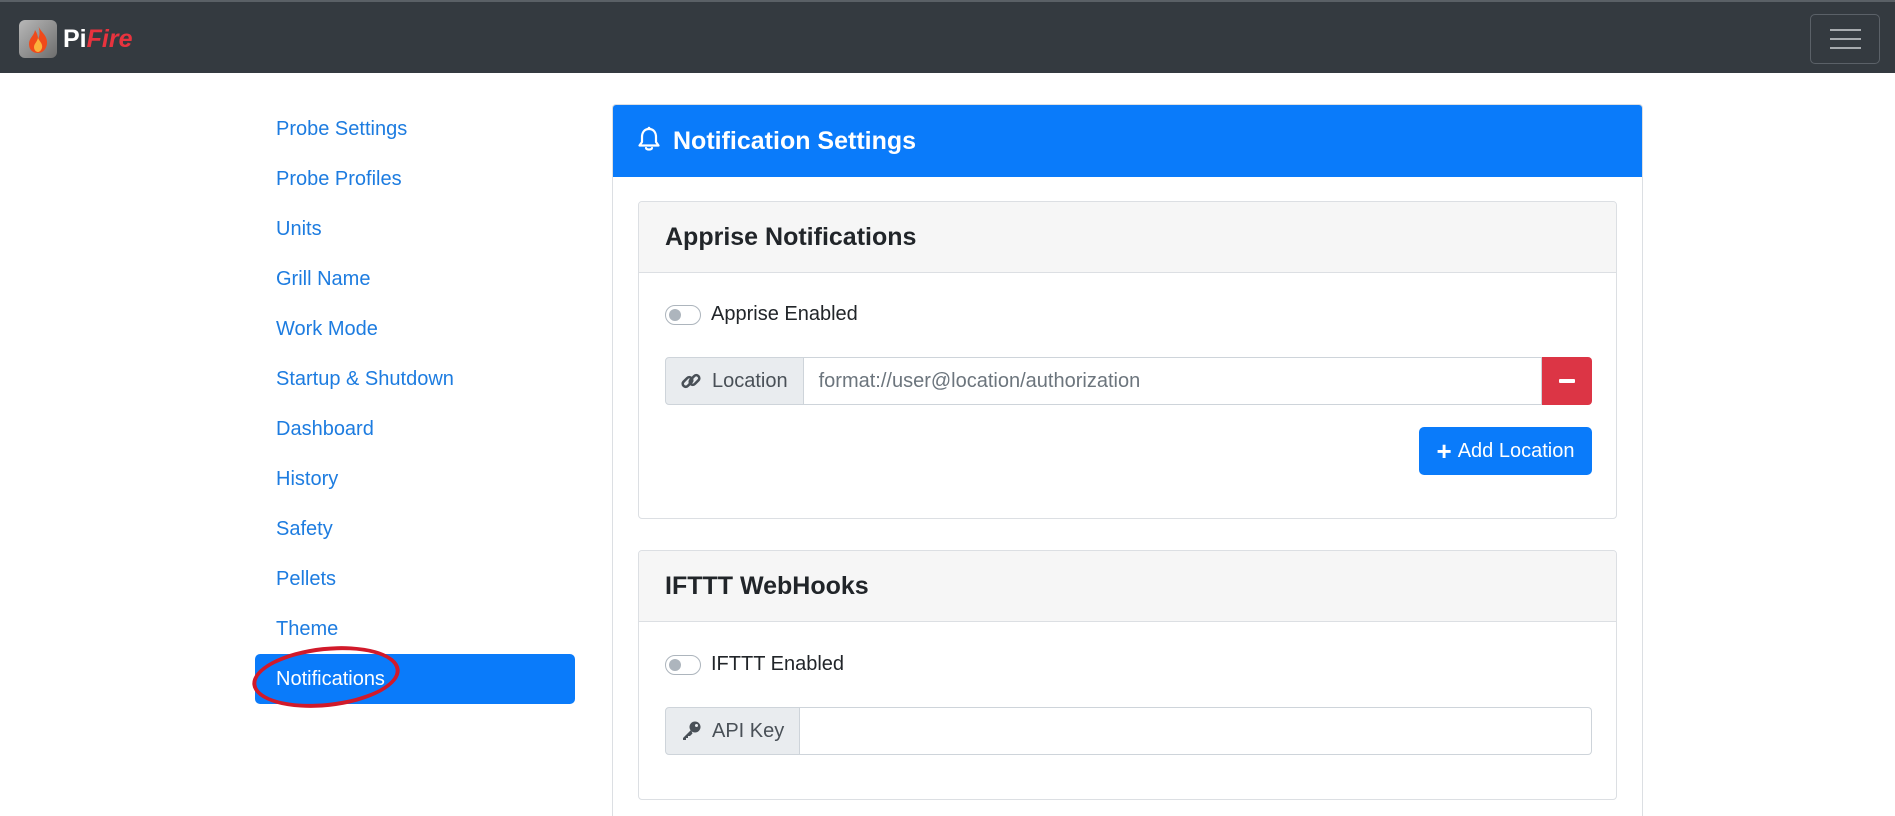 The width and height of the screenshot is (1895, 816). I want to click on remove-location-button, so click(1567, 381).